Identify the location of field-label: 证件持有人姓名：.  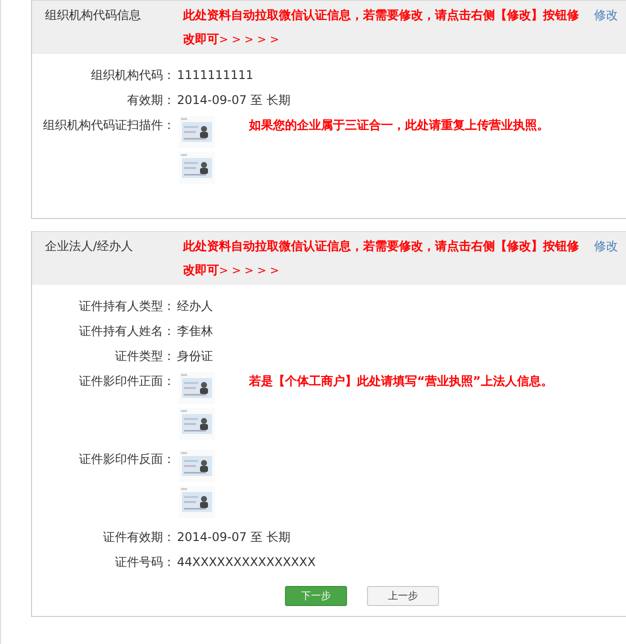
(126, 331).